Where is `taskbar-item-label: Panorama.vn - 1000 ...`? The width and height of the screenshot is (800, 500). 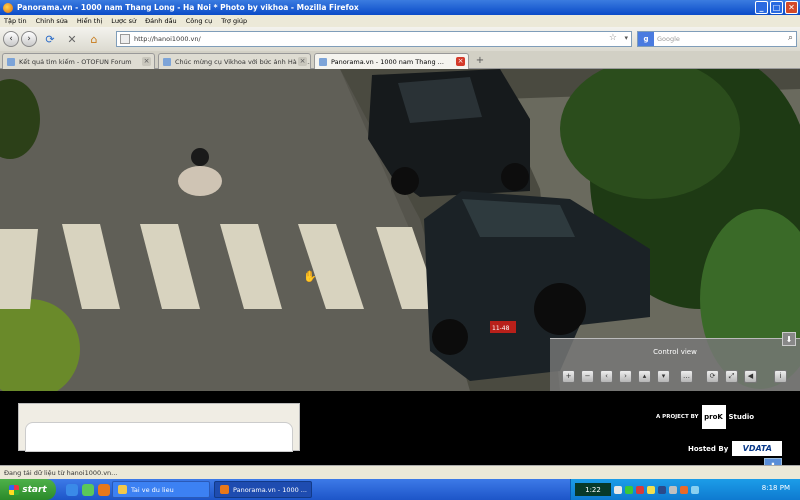
taskbar-item-label: Panorama.vn - 1000 ... is located at coordinates (270, 489).